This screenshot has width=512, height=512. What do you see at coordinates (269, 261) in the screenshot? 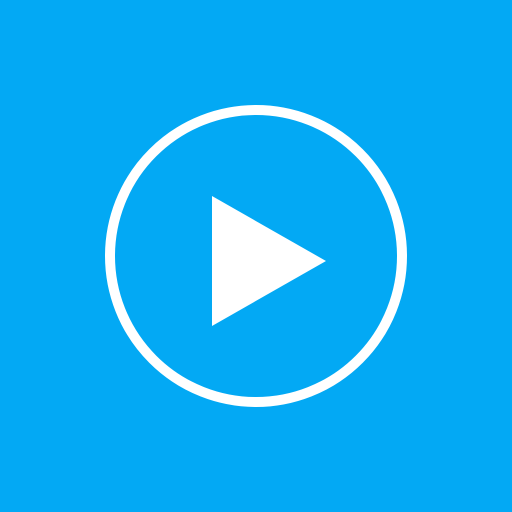
I see `play-icon-triangle` at bounding box center [269, 261].